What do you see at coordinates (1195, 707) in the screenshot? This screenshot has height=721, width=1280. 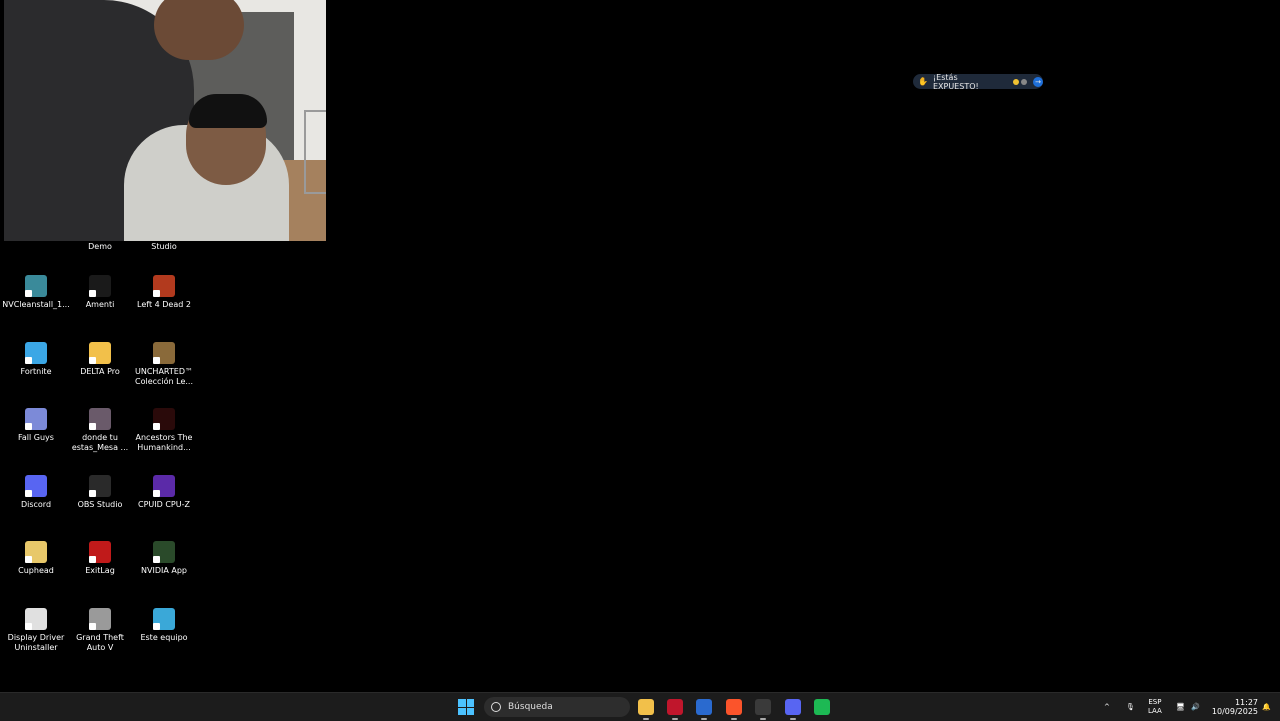 I see `volume-icon: 🔊` at bounding box center [1195, 707].